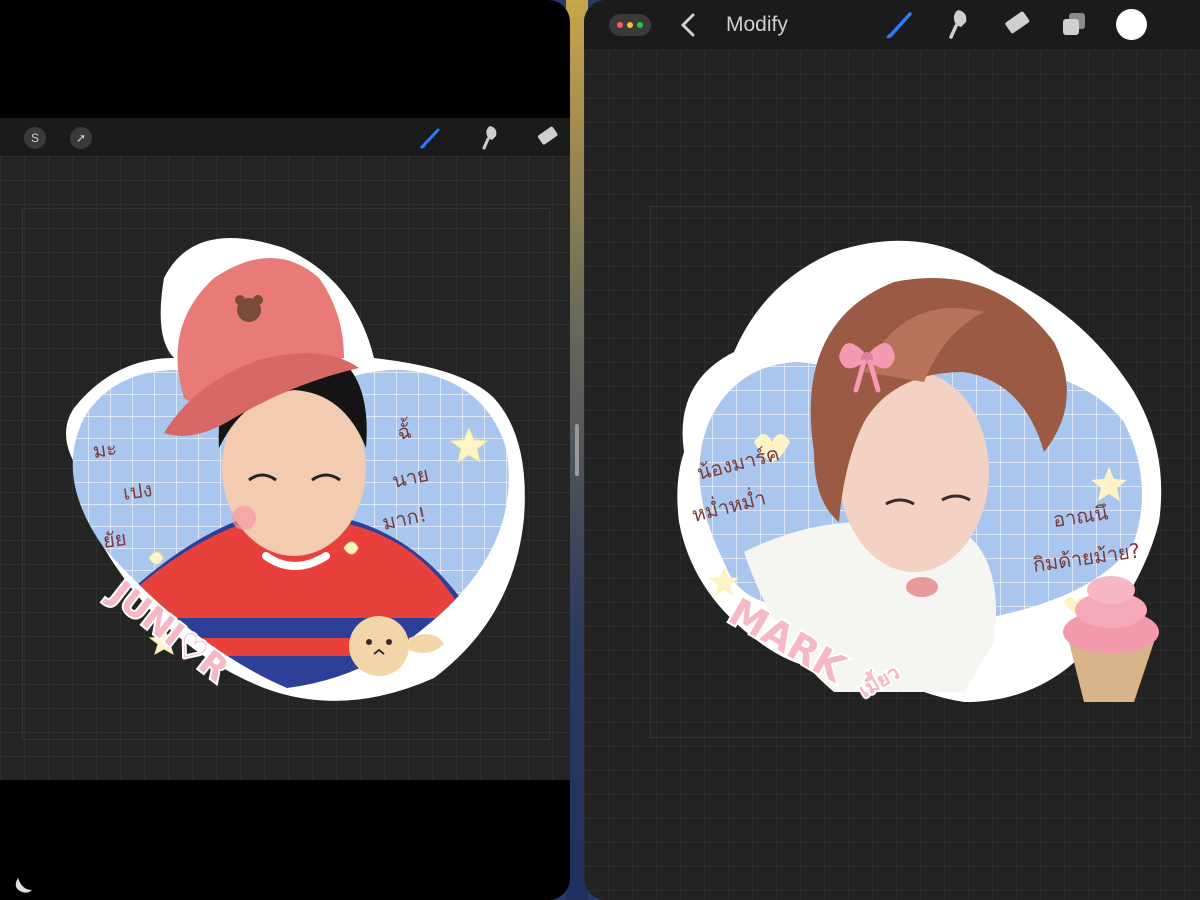 The height and width of the screenshot is (900, 1200). I want to click on color-swatch, so click(1131, 24).